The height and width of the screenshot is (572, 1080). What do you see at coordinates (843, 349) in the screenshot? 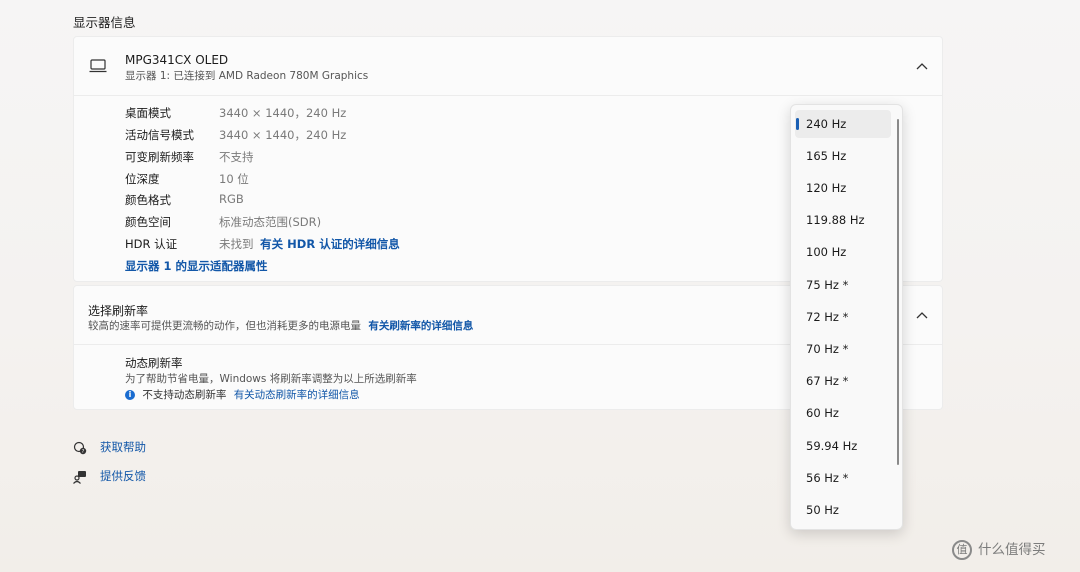
I see `dropdown-option-70hz: 70 Hz *` at bounding box center [843, 349].